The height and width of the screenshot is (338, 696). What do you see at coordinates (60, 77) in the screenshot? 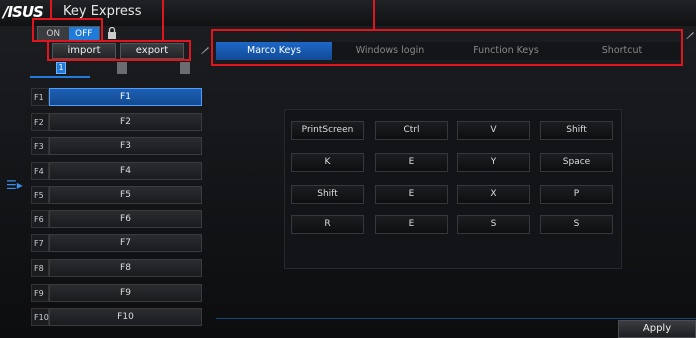
I see `active-tab-underline` at bounding box center [60, 77].